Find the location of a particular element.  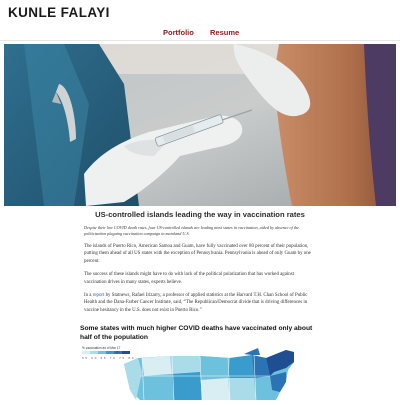

map-legend-scale is located at coordinates (106, 352).